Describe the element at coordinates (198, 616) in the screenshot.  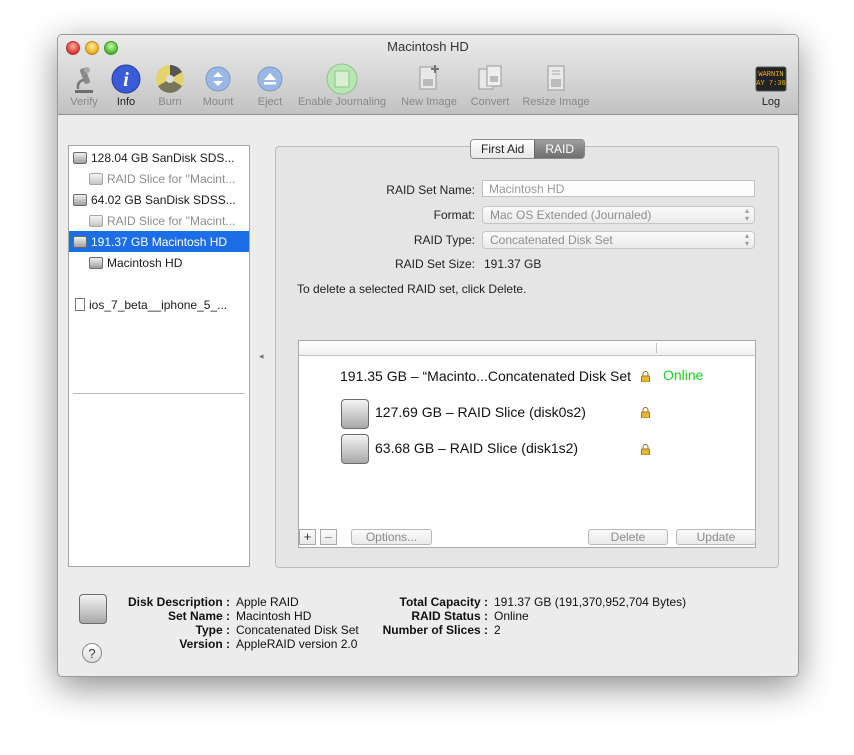
I see `set-name-label: Set Name :` at that location.